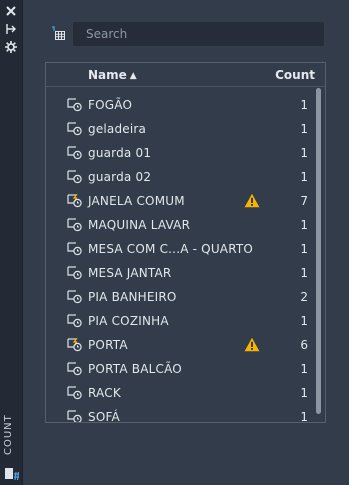 Image resolution: width=349 pixels, height=485 pixels. I want to click on search-field, so click(198, 34).